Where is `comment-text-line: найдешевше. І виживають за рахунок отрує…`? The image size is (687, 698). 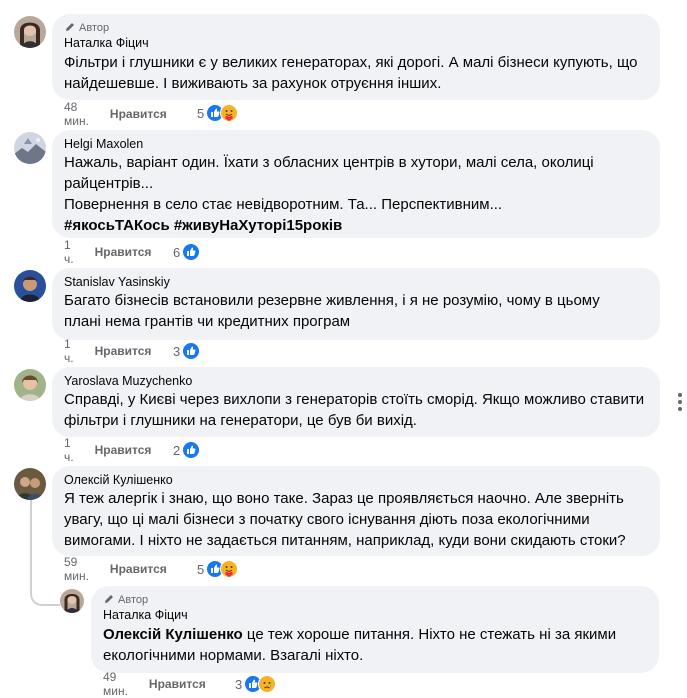
comment-text-line: найдешевше. І виживають за рахунок отрує… is located at coordinates (253, 83).